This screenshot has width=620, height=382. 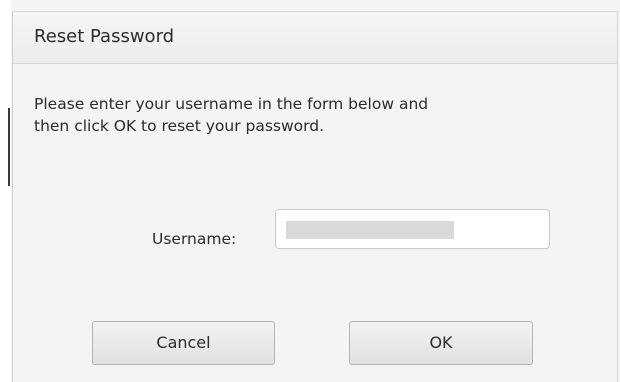 I want to click on username-label: Username:, so click(x=194, y=239).